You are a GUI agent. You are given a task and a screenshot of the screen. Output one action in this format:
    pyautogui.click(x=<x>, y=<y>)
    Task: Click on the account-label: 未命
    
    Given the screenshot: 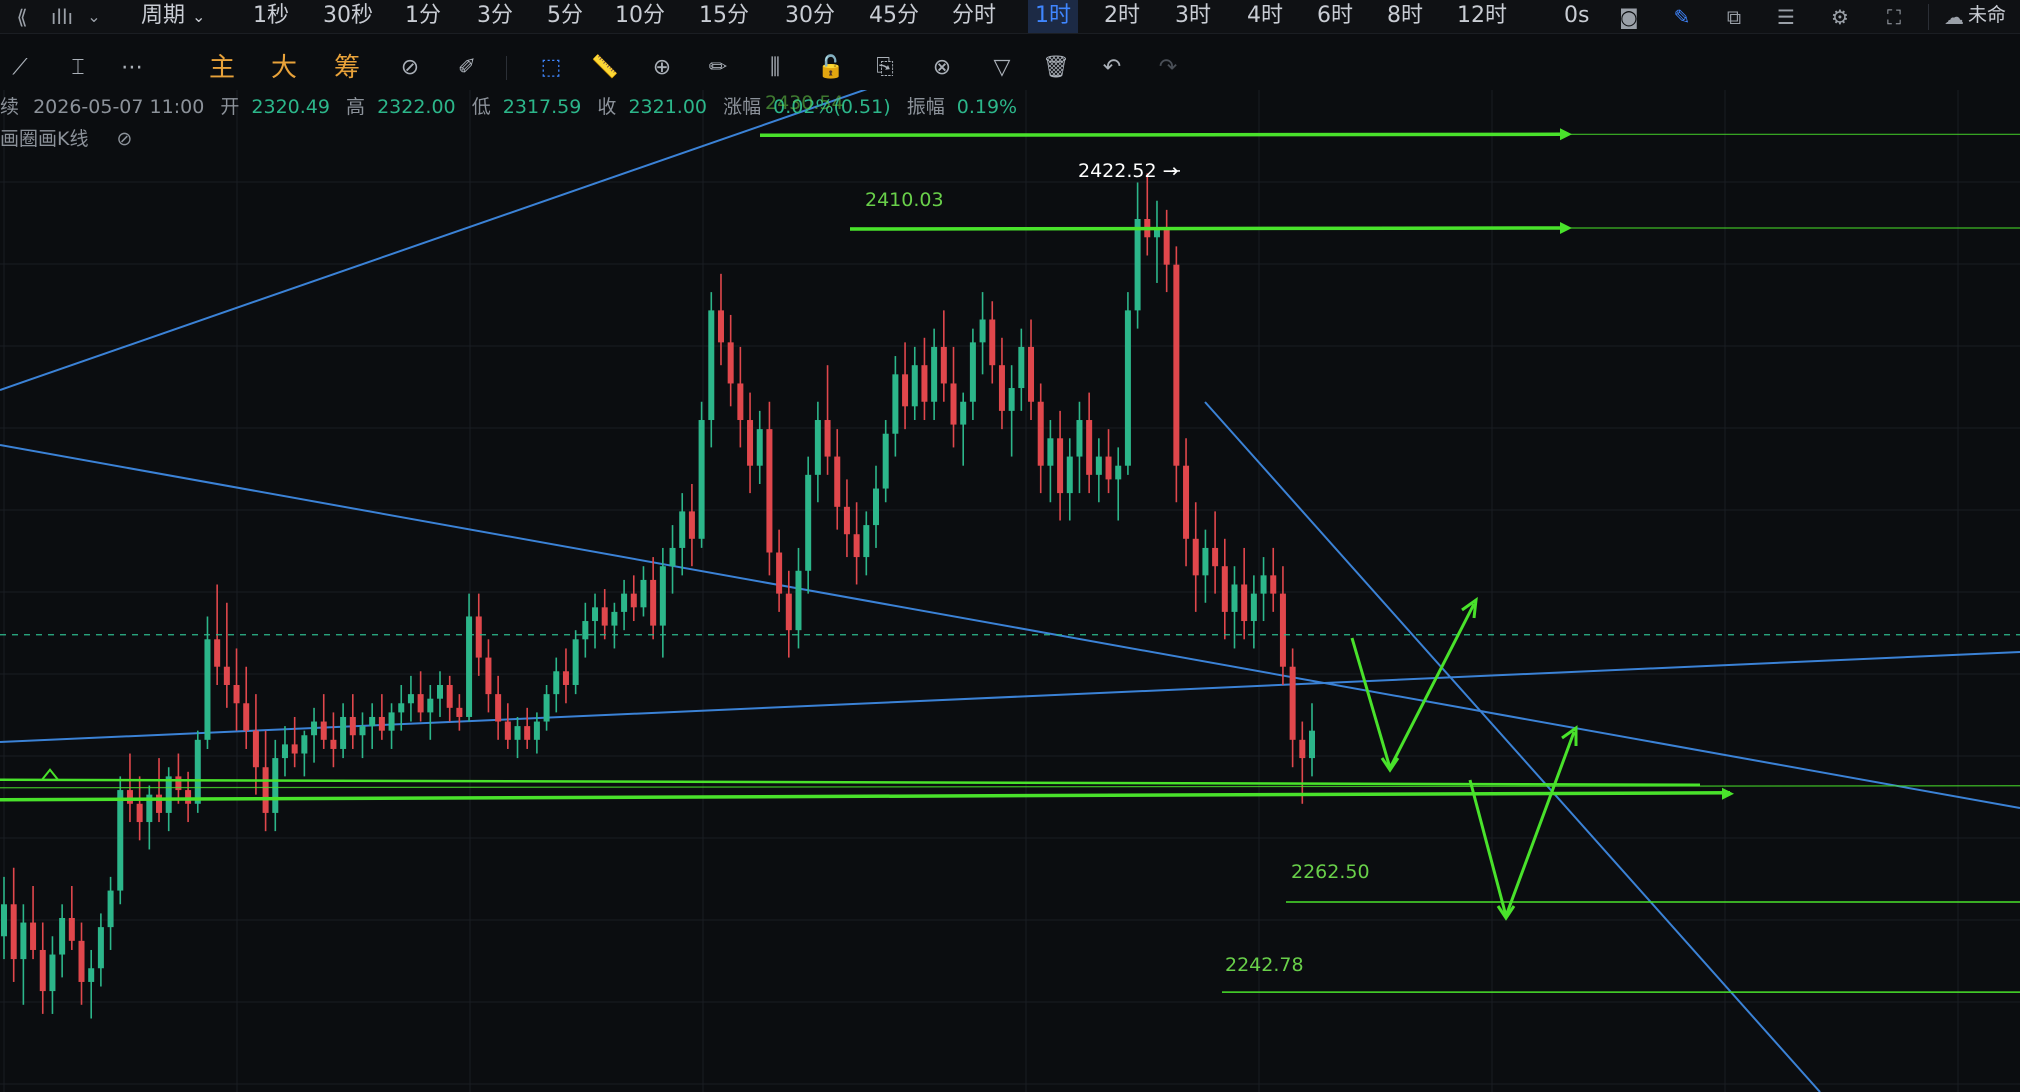 What is the action you would take?
    pyautogui.click(x=1987, y=16)
    